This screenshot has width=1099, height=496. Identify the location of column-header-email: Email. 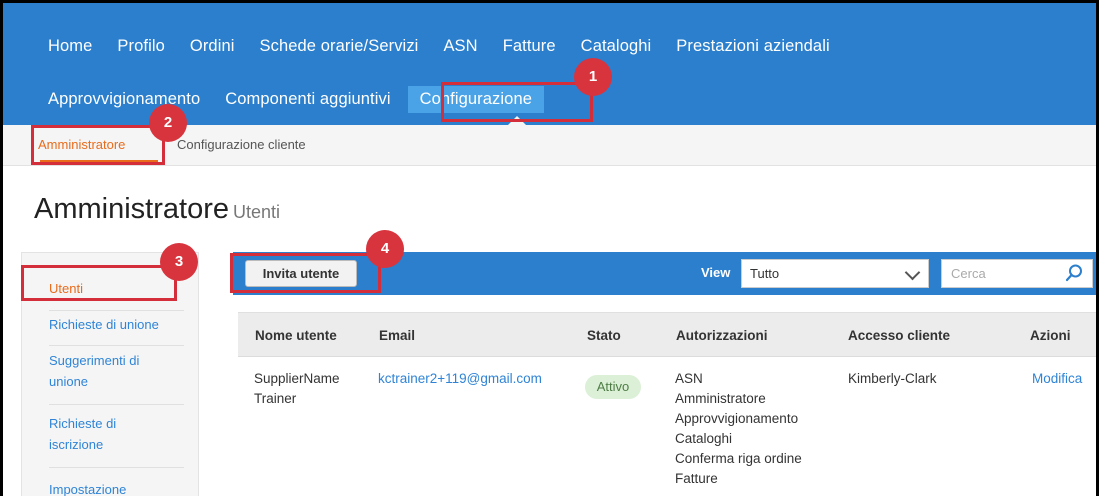
(397, 335).